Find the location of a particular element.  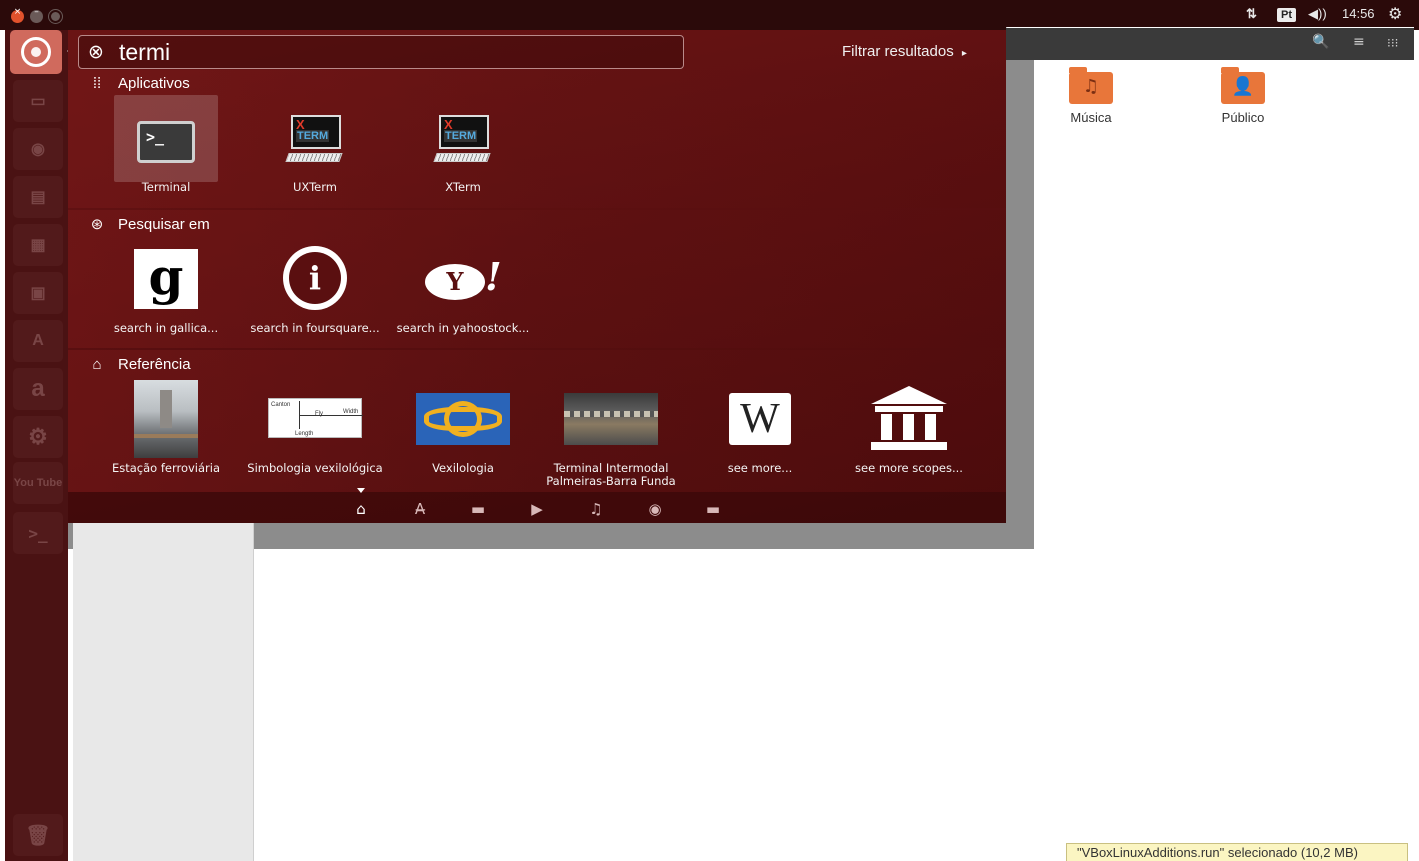

window-maximize-button is located at coordinates (55, 16).